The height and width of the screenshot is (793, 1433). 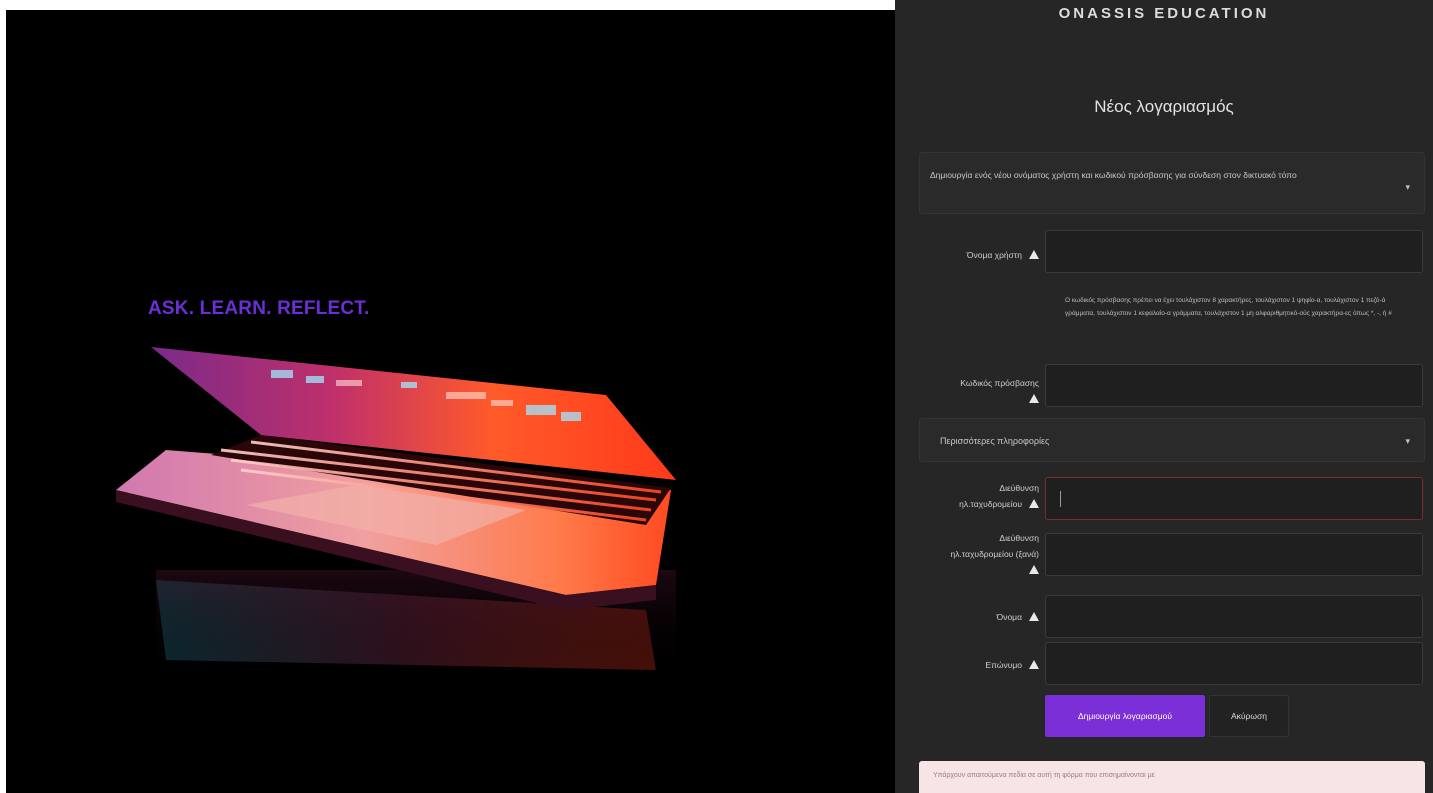 I want to click on first-name-label: Όνομα, so click(x=974, y=617).